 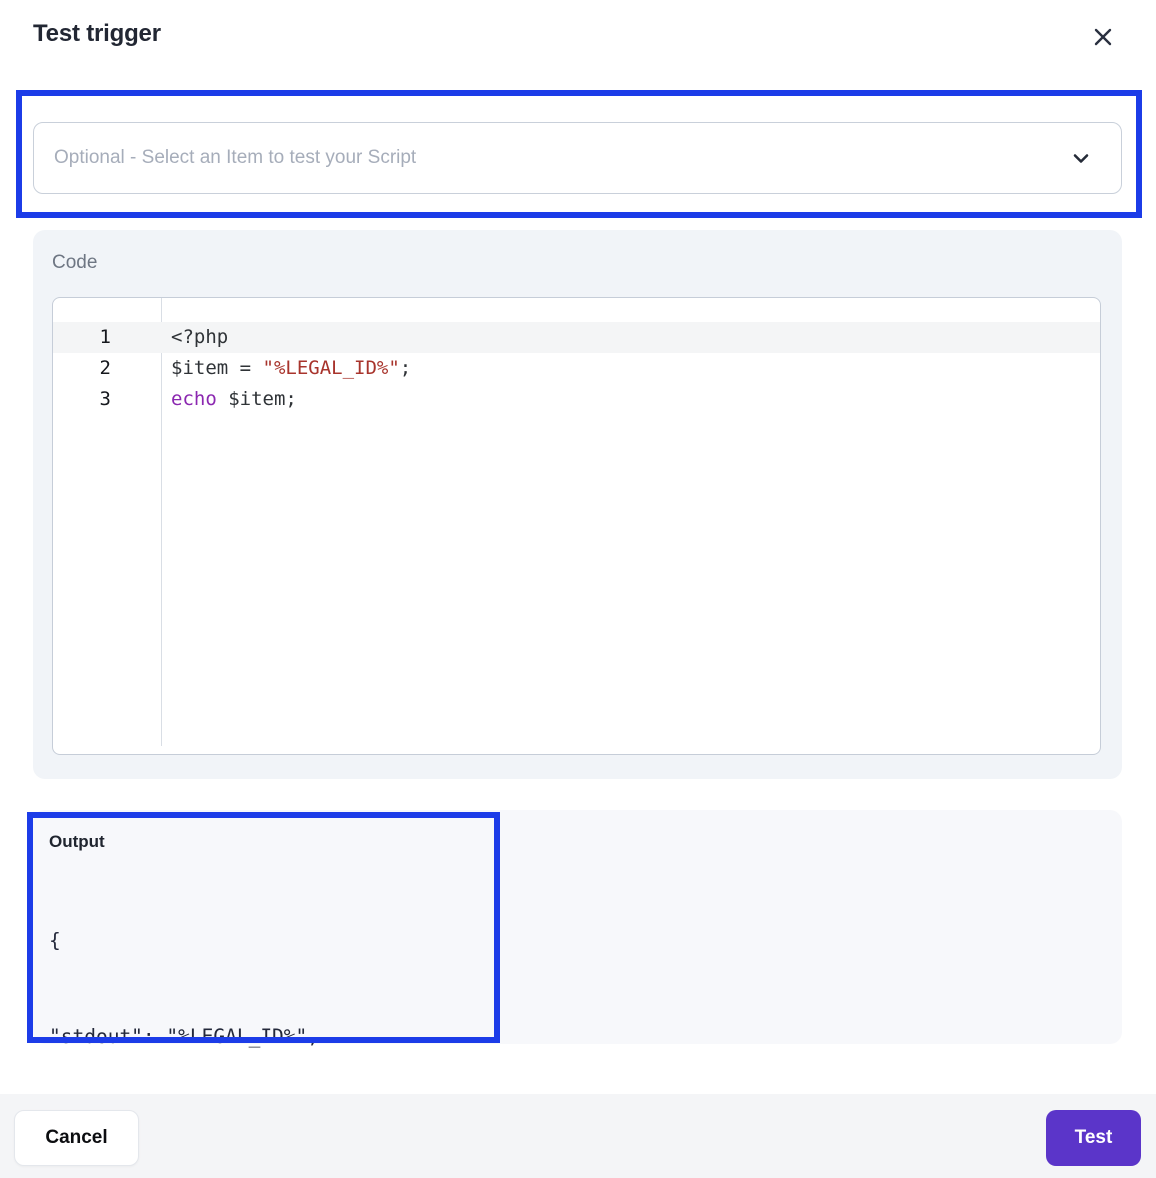 I want to click on code-token-keyword: echo, so click(x=194, y=399).